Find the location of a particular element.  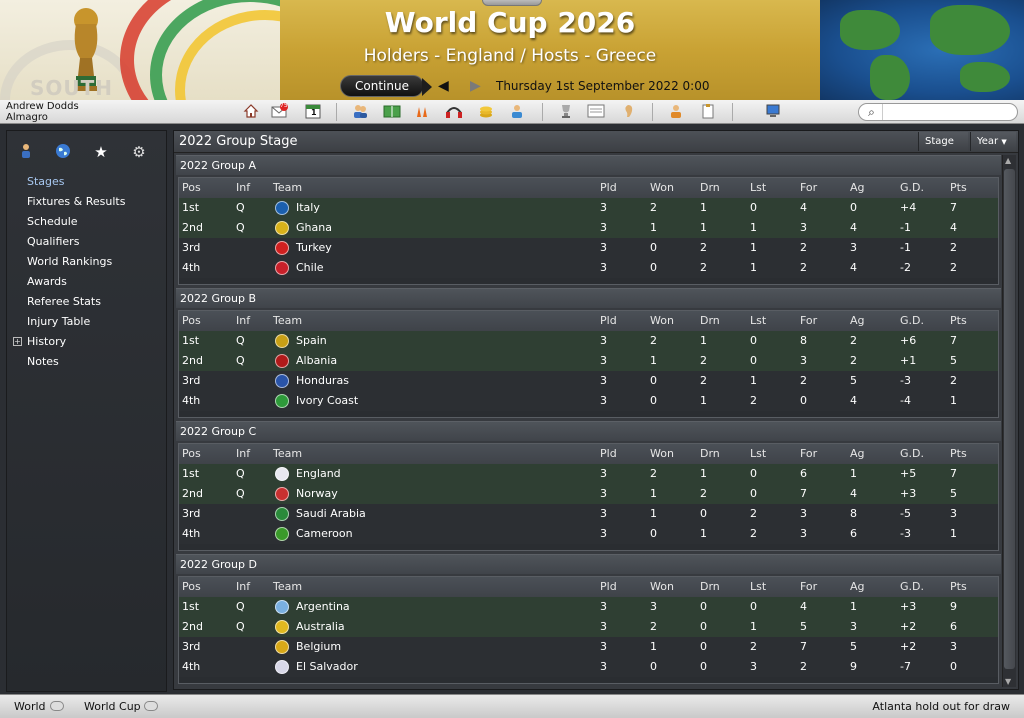

tactics-icon is located at coordinates (392, 111).